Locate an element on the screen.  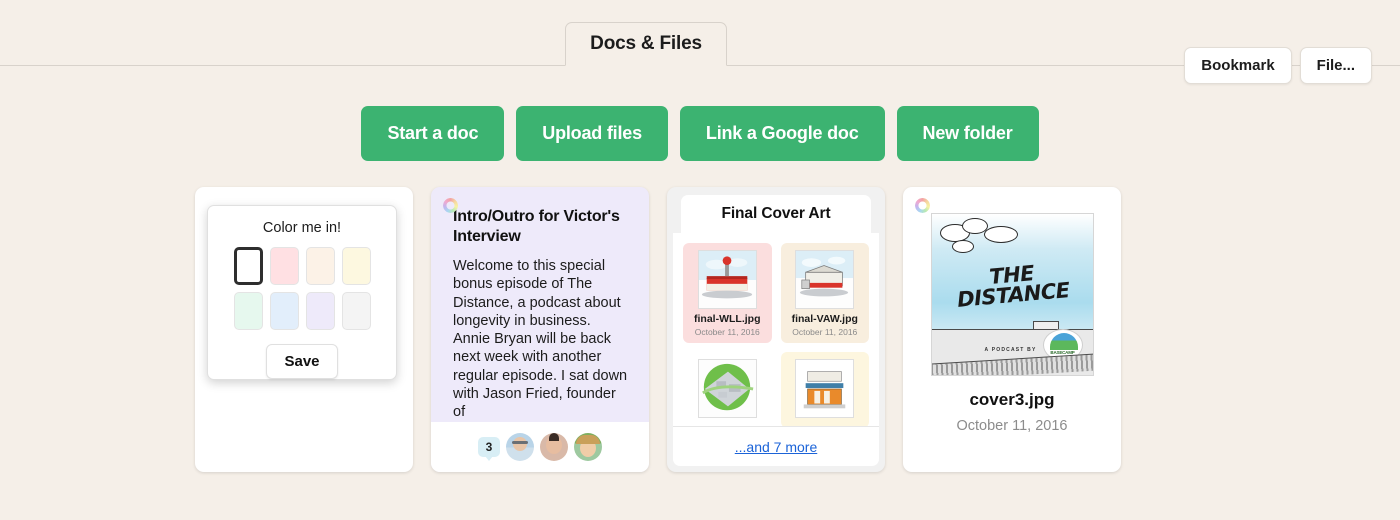
and-more-link: ...and 7 more is located at coordinates (776, 447).